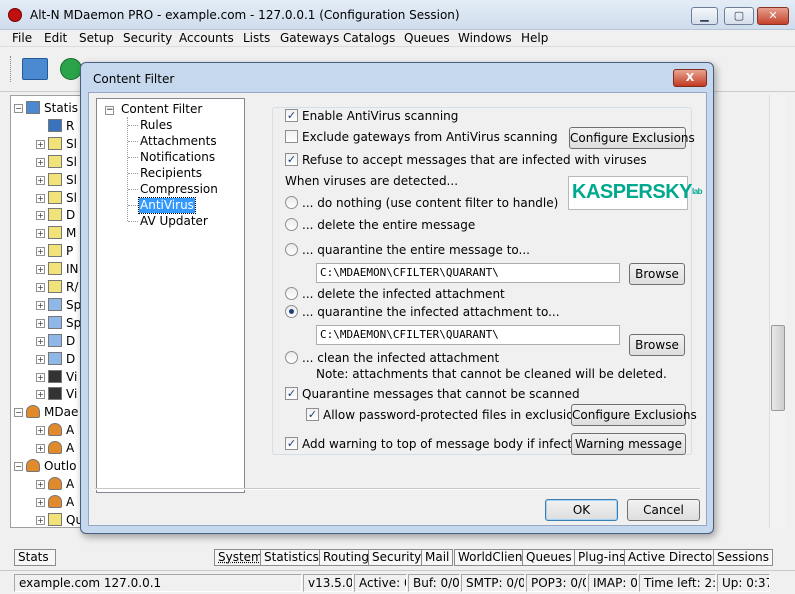  What do you see at coordinates (156, 125) in the screenshot?
I see `tree-item-rules: Rules` at bounding box center [156, 125].